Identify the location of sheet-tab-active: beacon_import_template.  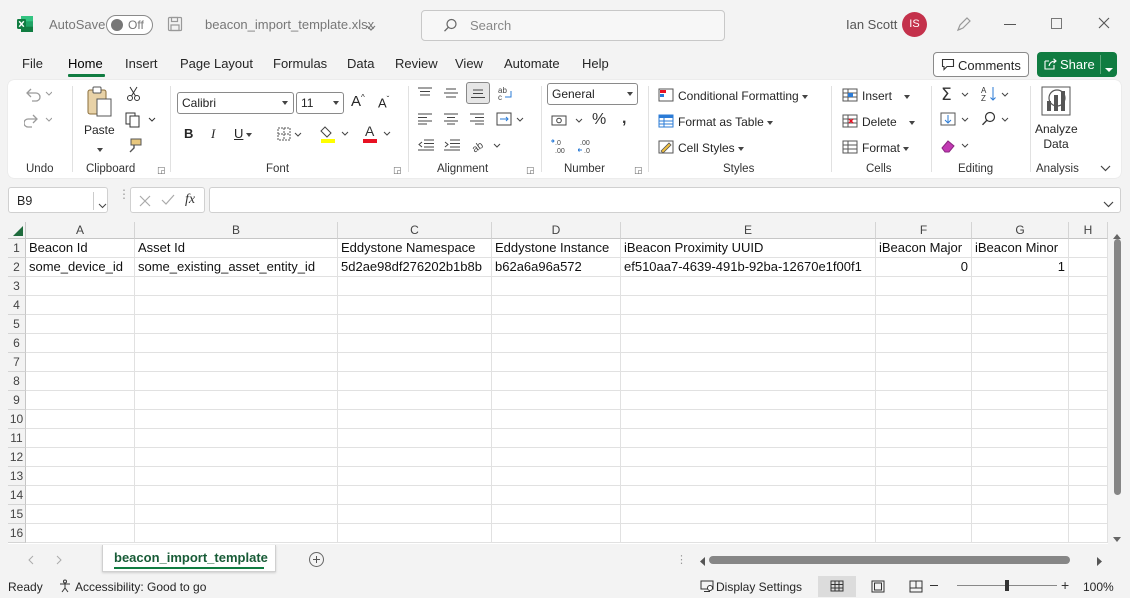
(189, 558).